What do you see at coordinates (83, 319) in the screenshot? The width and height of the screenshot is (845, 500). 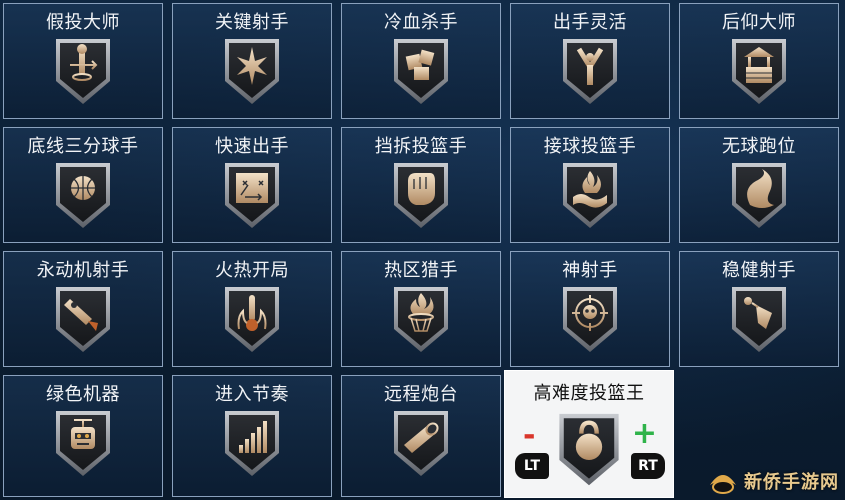 I see `rocket-icon` at bounding box center [83, 319].